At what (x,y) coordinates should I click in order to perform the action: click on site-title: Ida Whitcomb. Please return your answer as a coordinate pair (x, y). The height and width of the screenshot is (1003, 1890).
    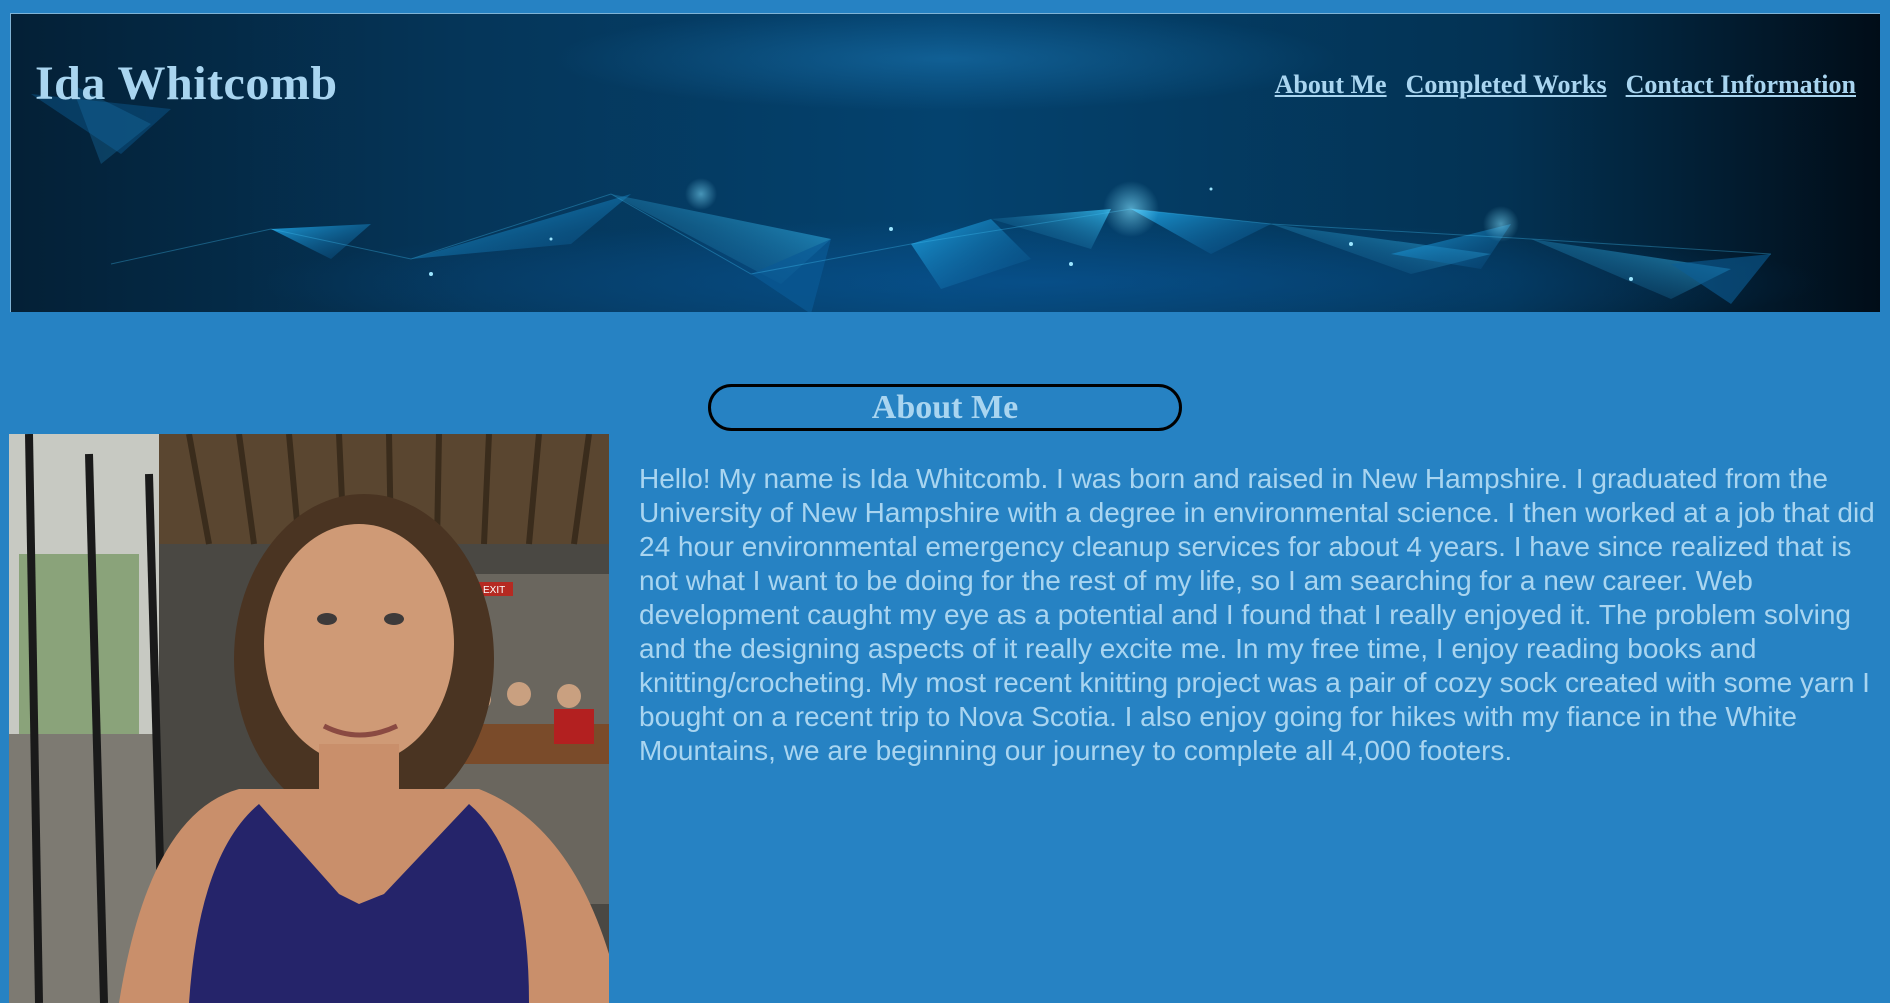
    Looking at the image, I should click on (186, 83).